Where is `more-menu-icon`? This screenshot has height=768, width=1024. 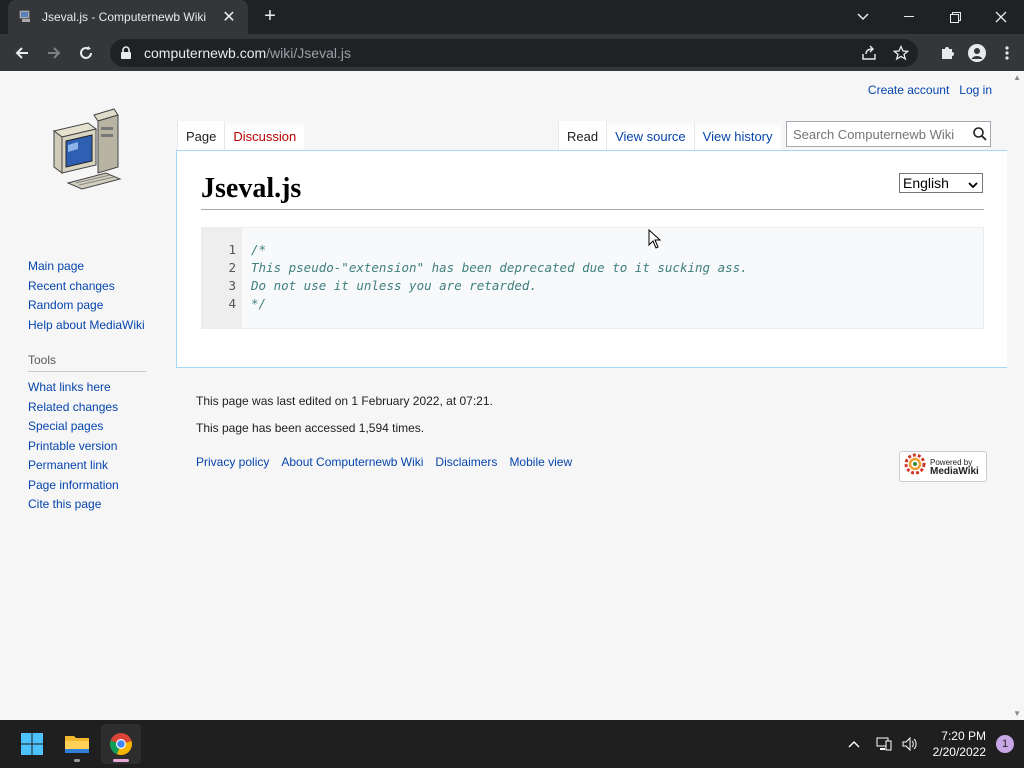
more-menu-icon is located at coordinates (1007, 53).